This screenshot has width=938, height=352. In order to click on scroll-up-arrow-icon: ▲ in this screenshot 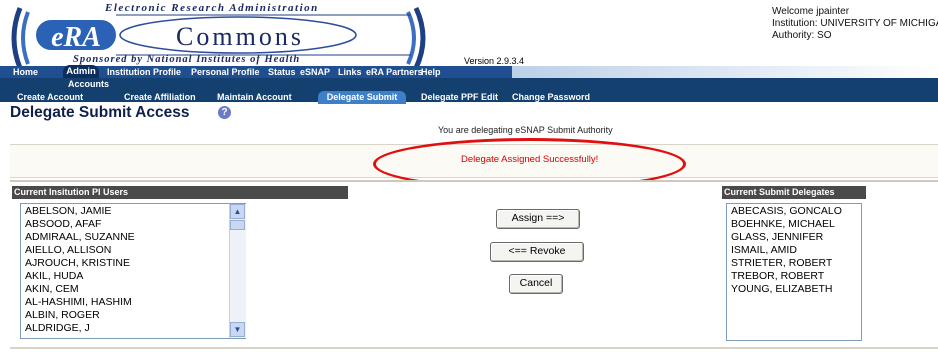, I will do `click(237, 211)`.